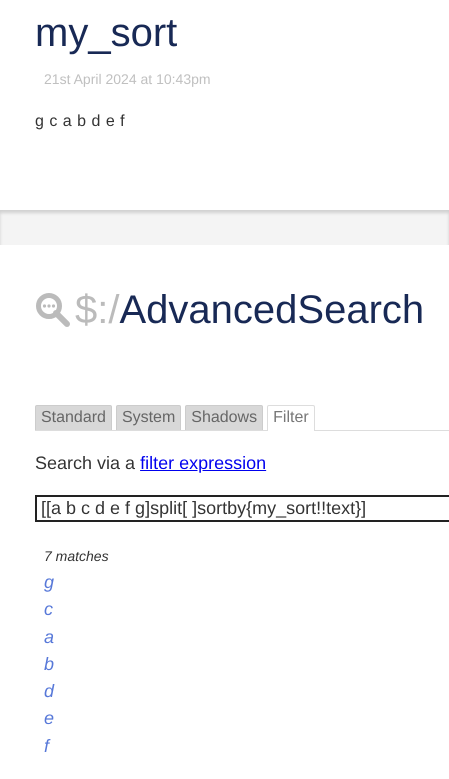  I want to click on tiddler-date: 21st April 2024 at 10:43pm, so click(128, 79).